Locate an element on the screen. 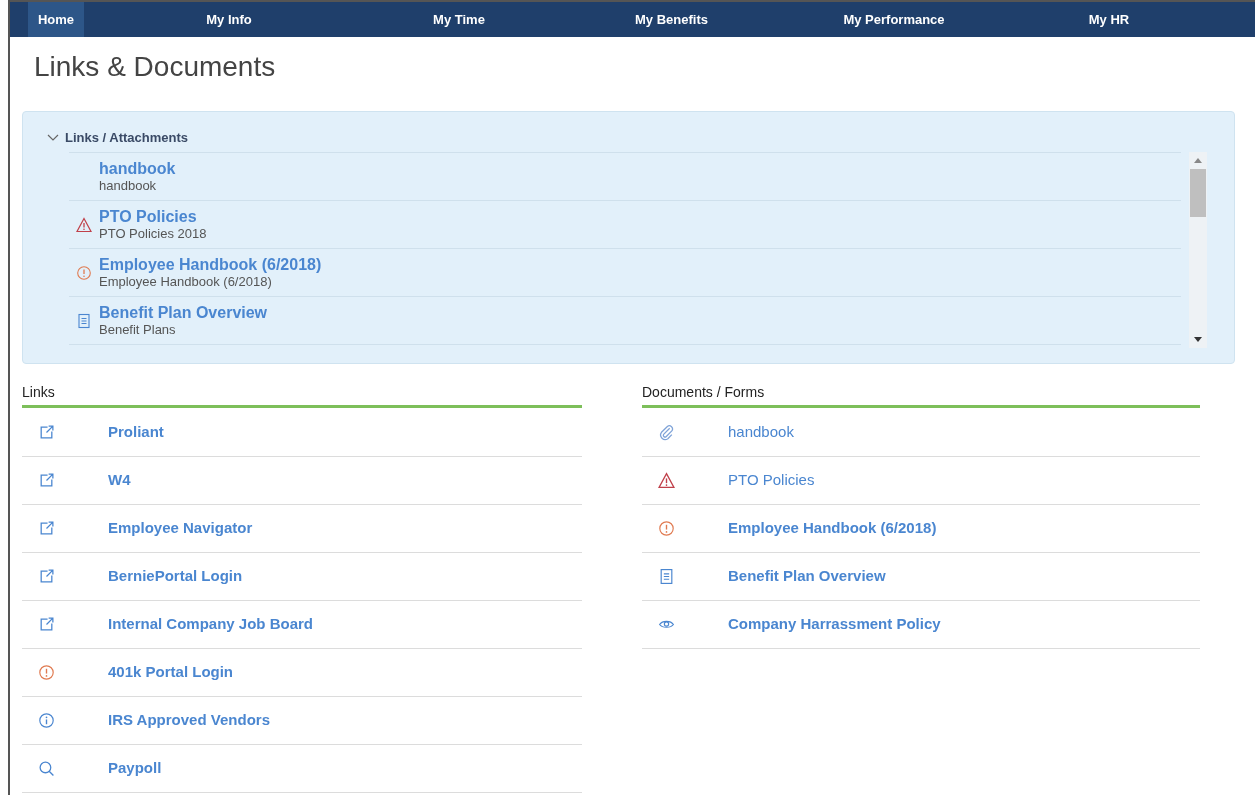 This screenshot has height=795, width=1255. attachment-description: Employee Handbook (6/2018) is located at coordinates (186, 281).